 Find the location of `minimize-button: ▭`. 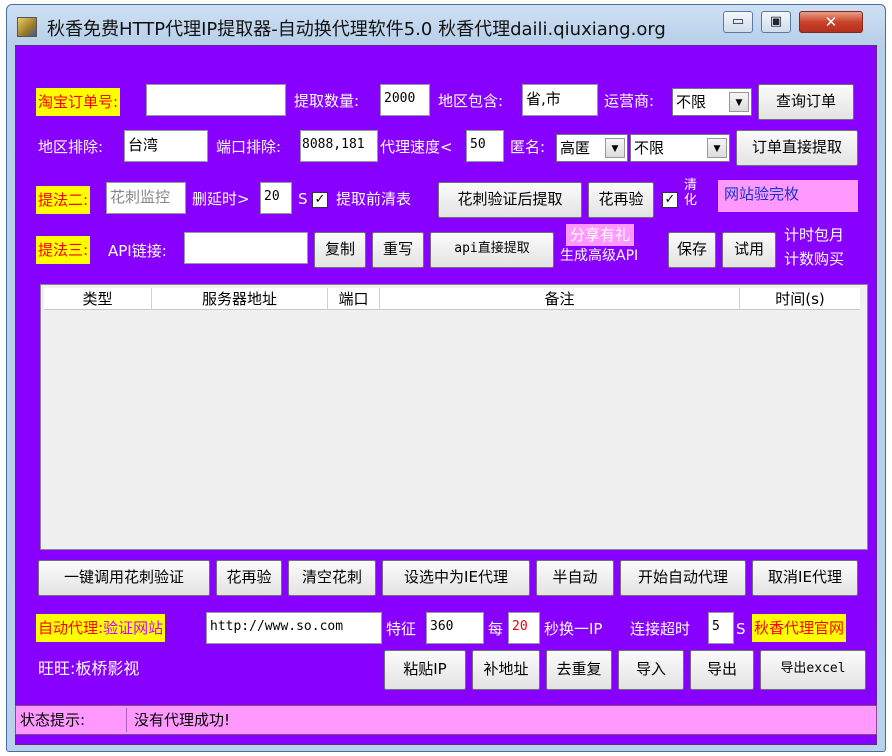

minimize-button: ▭ is located at coordinates (738, 22).